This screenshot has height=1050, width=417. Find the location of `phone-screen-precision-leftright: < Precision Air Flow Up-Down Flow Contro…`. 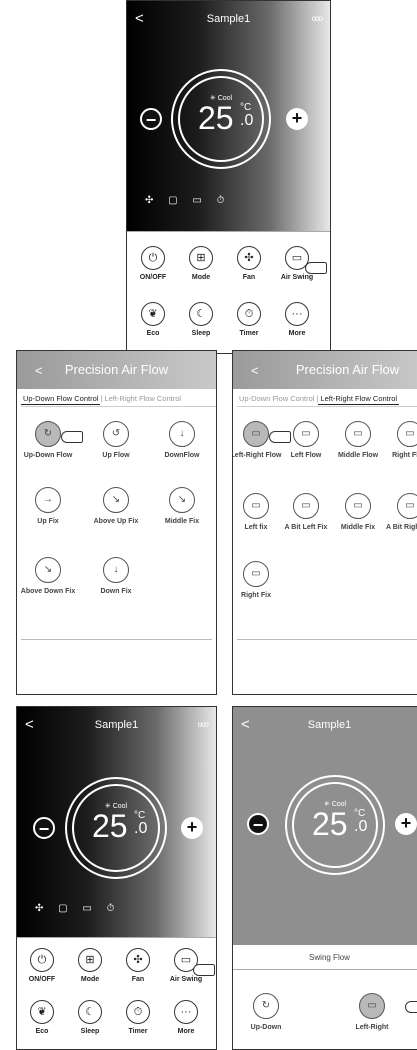

phone-screen-precision-leftright: < Precision Air Flow Up-Down Flow Contro… is located at coordinates (324, 522).